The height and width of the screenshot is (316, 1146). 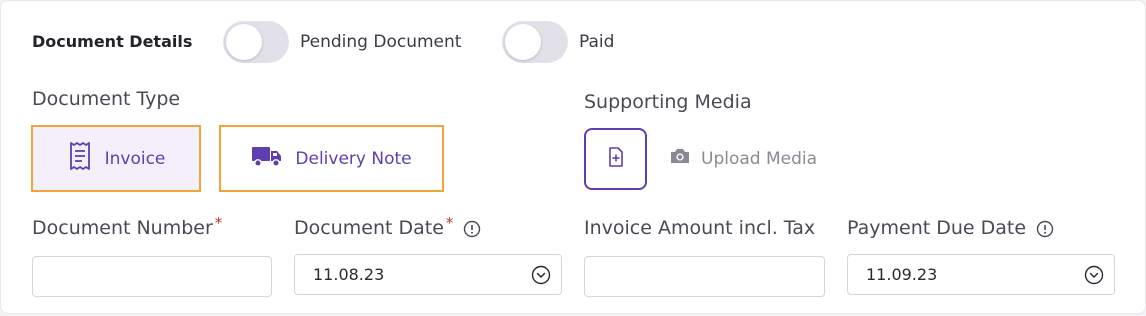 What do you see at coordinates (902, 274) in the screenshot?
I see `payment-due-date-value: 11.09.23` at bounding box center [902, 274].